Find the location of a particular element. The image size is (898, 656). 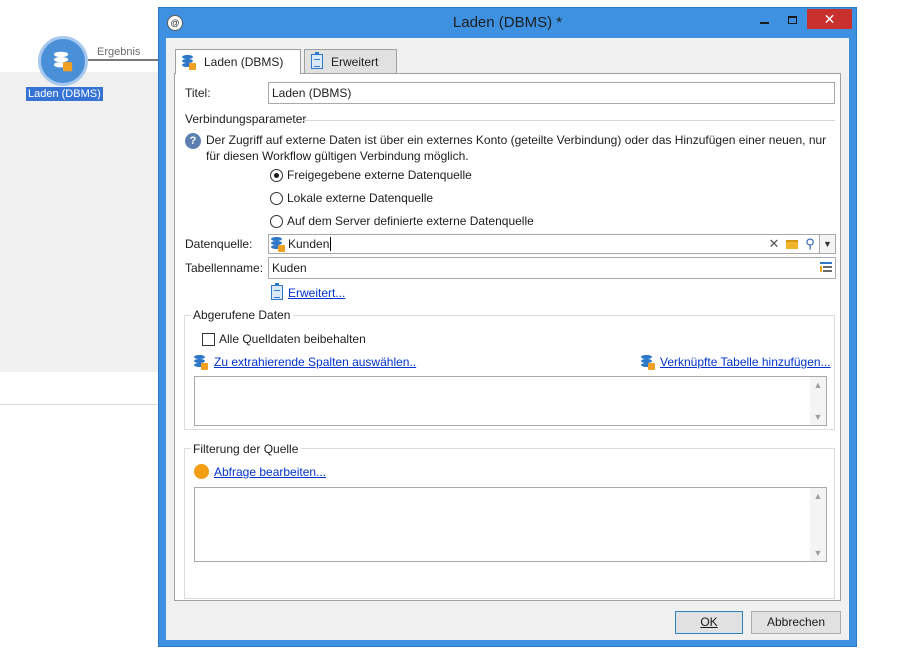

keep-all-data-checkbox: Alle Quelldaten beibehalten is located at coordinates (284, 339).